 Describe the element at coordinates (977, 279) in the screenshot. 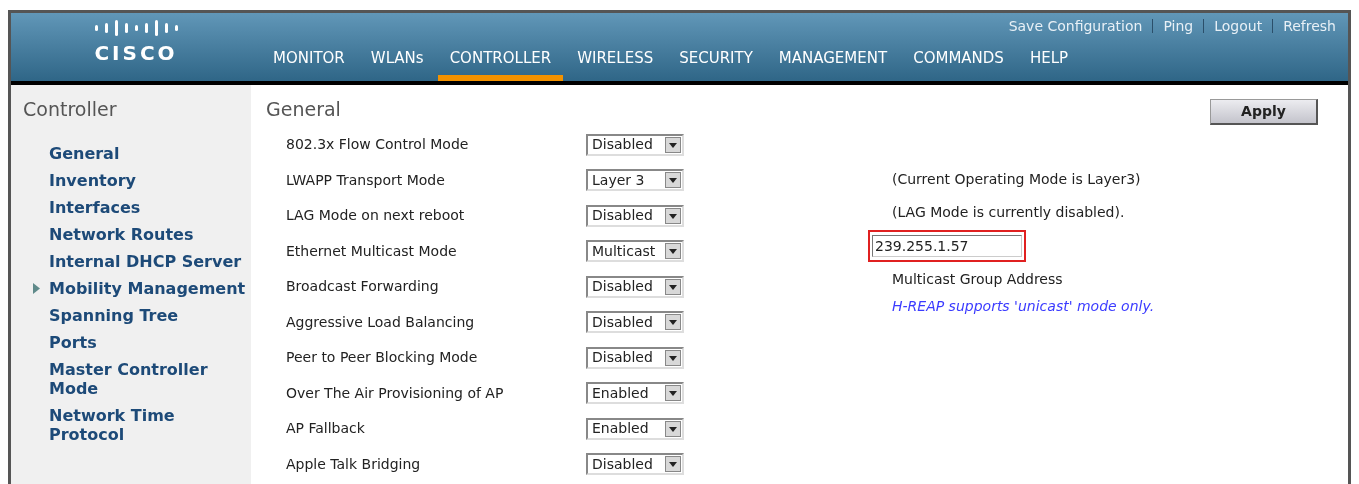

I see `note-text: Multicast Group Address` at that location.